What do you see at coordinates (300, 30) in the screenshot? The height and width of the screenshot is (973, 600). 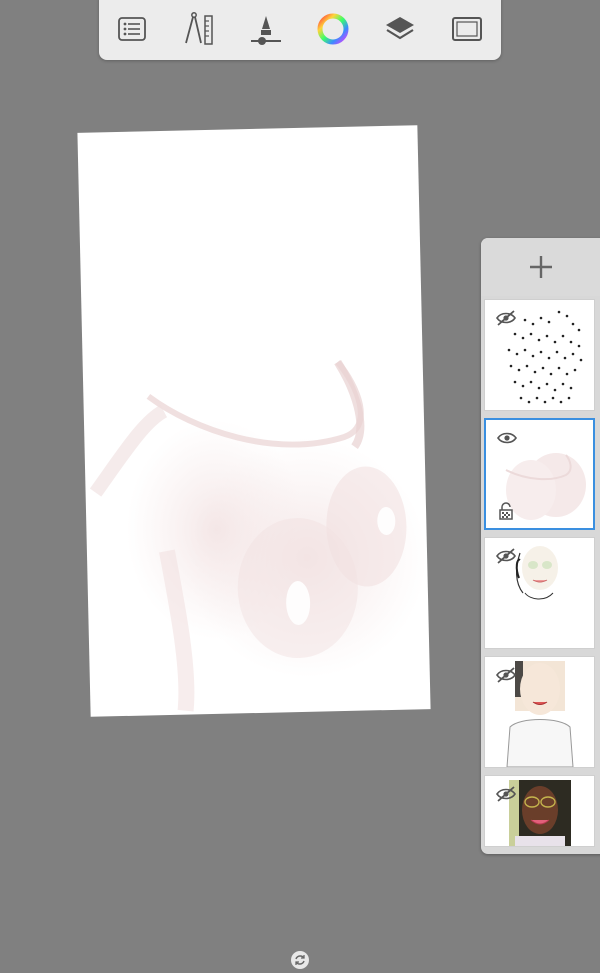 I see `top-toolbar` at bounding box center [300, 30].